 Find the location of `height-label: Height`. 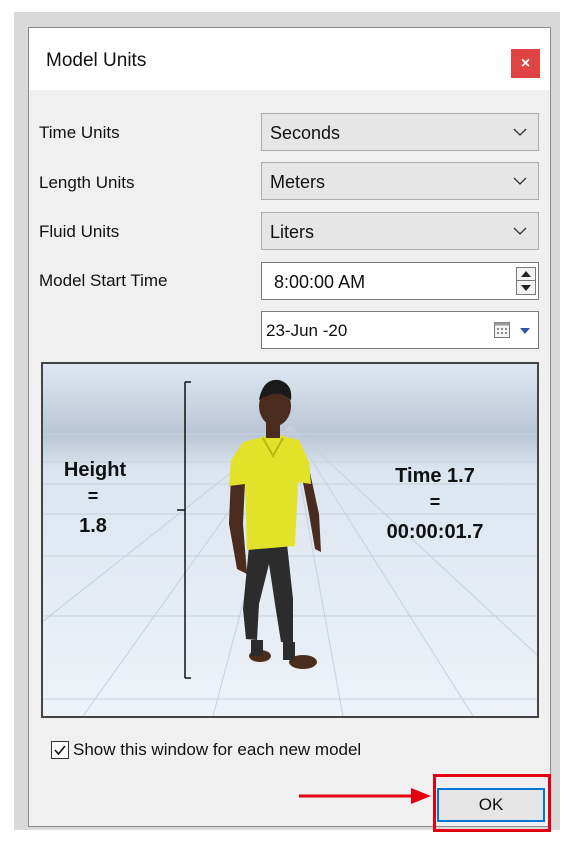

height-label: Height is located at coordinates (95, 470).